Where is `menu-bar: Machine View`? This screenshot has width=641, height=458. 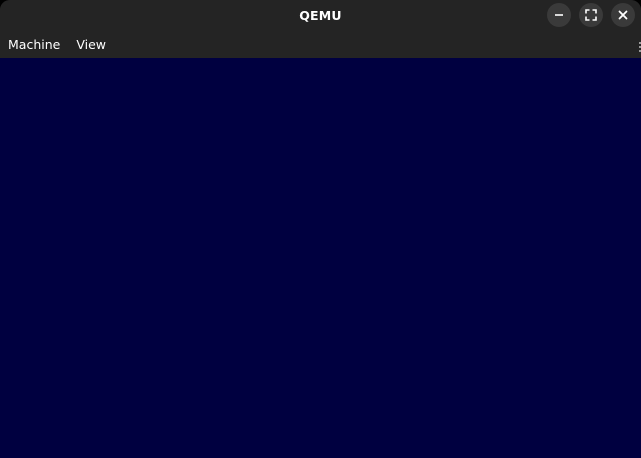
menu-bar: Machine View is located at coordinates (320, 44).